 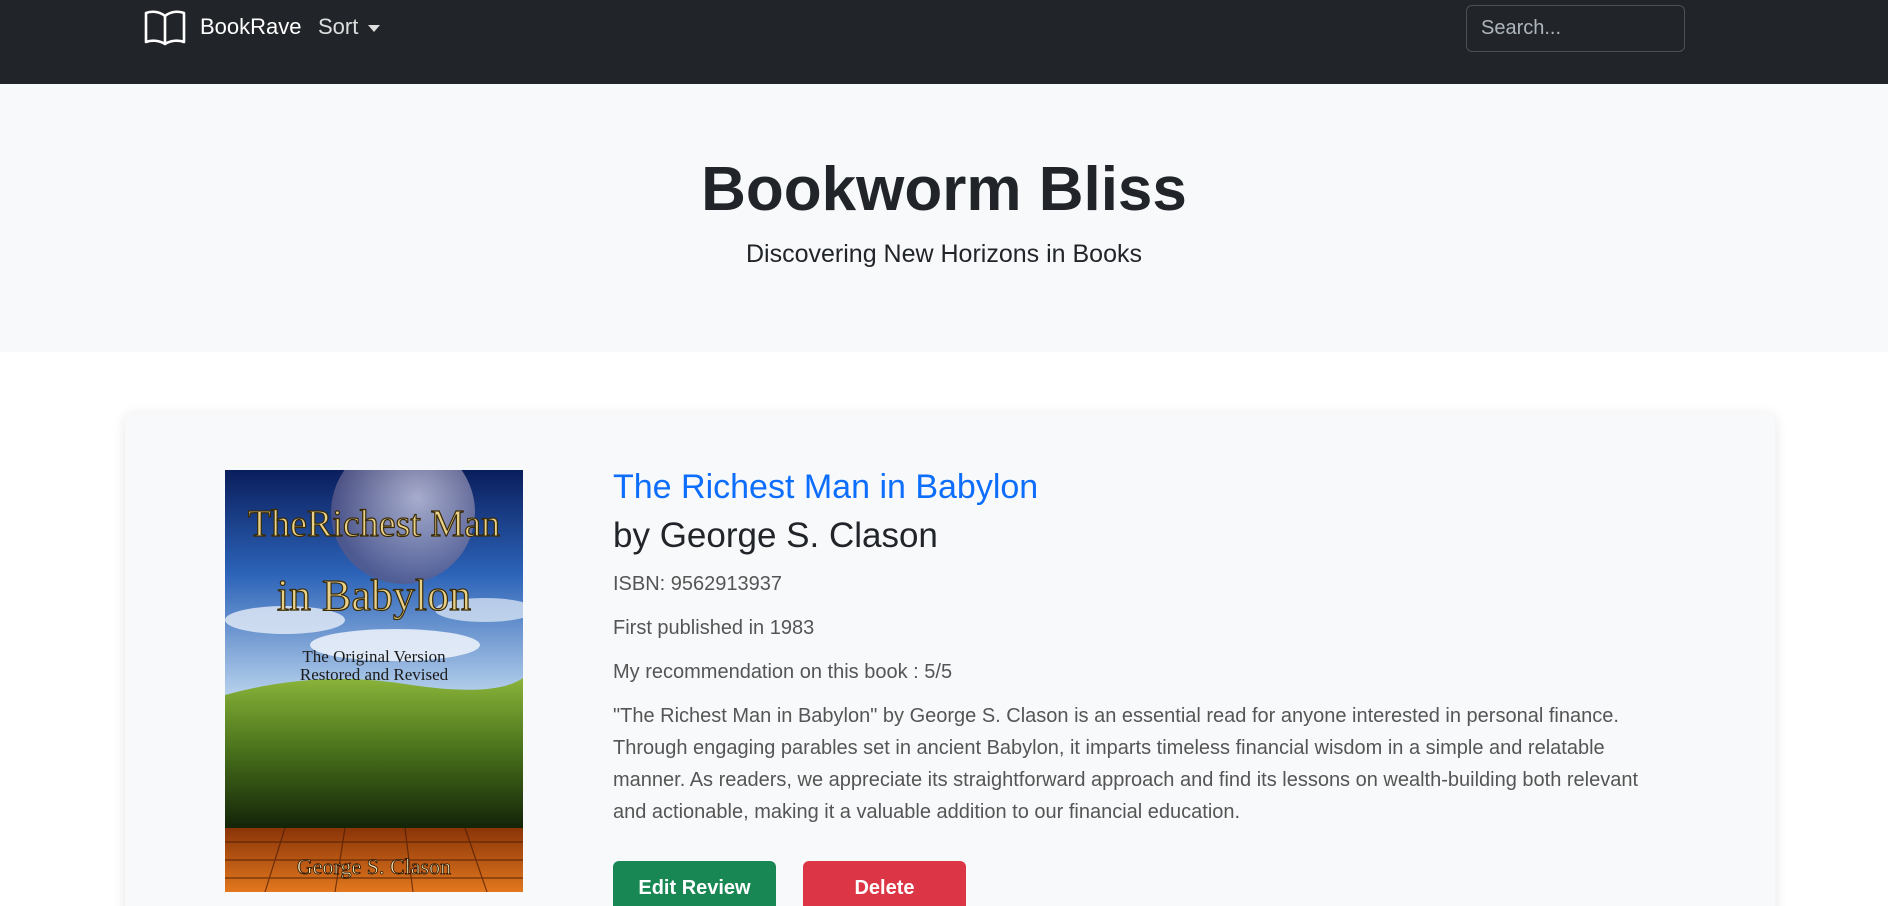 What do you see at coordinates (944, 42) in the screenshot?
I see `top-navbar: BookRave Sort` at bounding box center [944, 42].